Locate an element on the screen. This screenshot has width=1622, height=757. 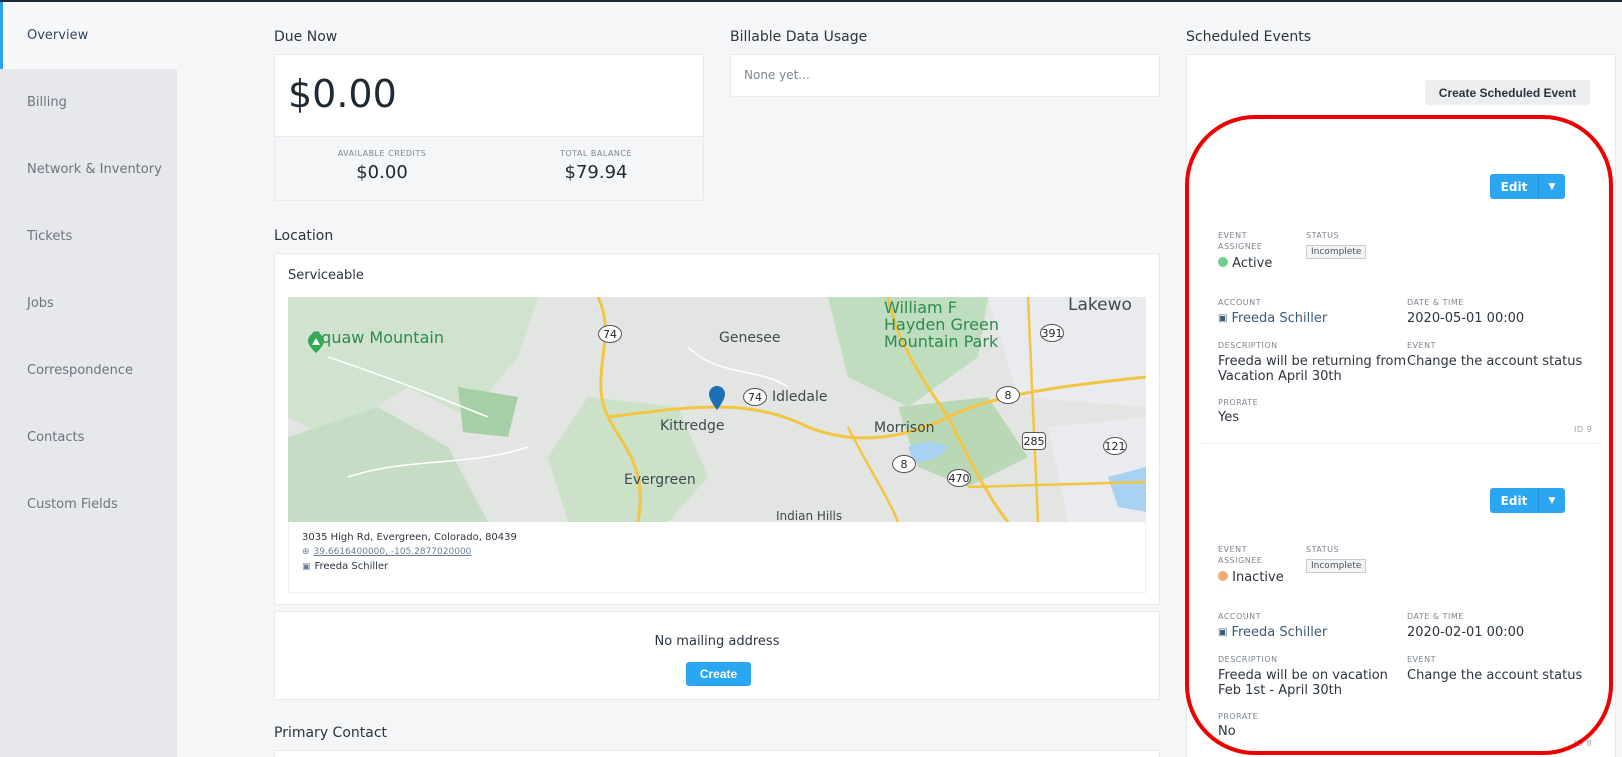
event-1-caret-down-icon: ▼ is located at coordinates (1552, 186).